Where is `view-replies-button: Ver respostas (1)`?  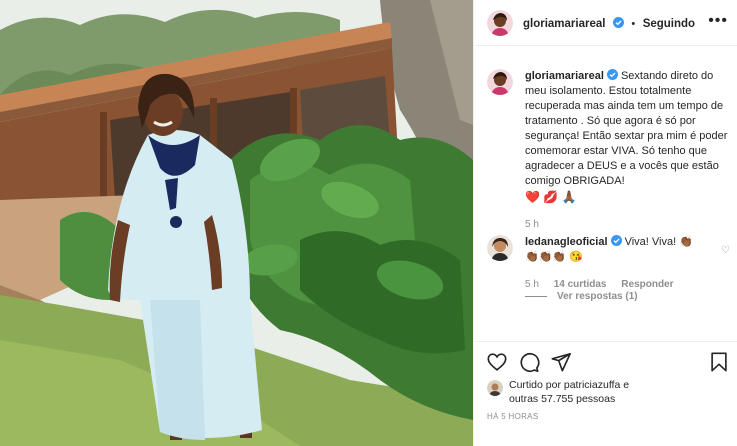 view-replies-button: Ver respostas (1) is located at coordinates (581, 296).